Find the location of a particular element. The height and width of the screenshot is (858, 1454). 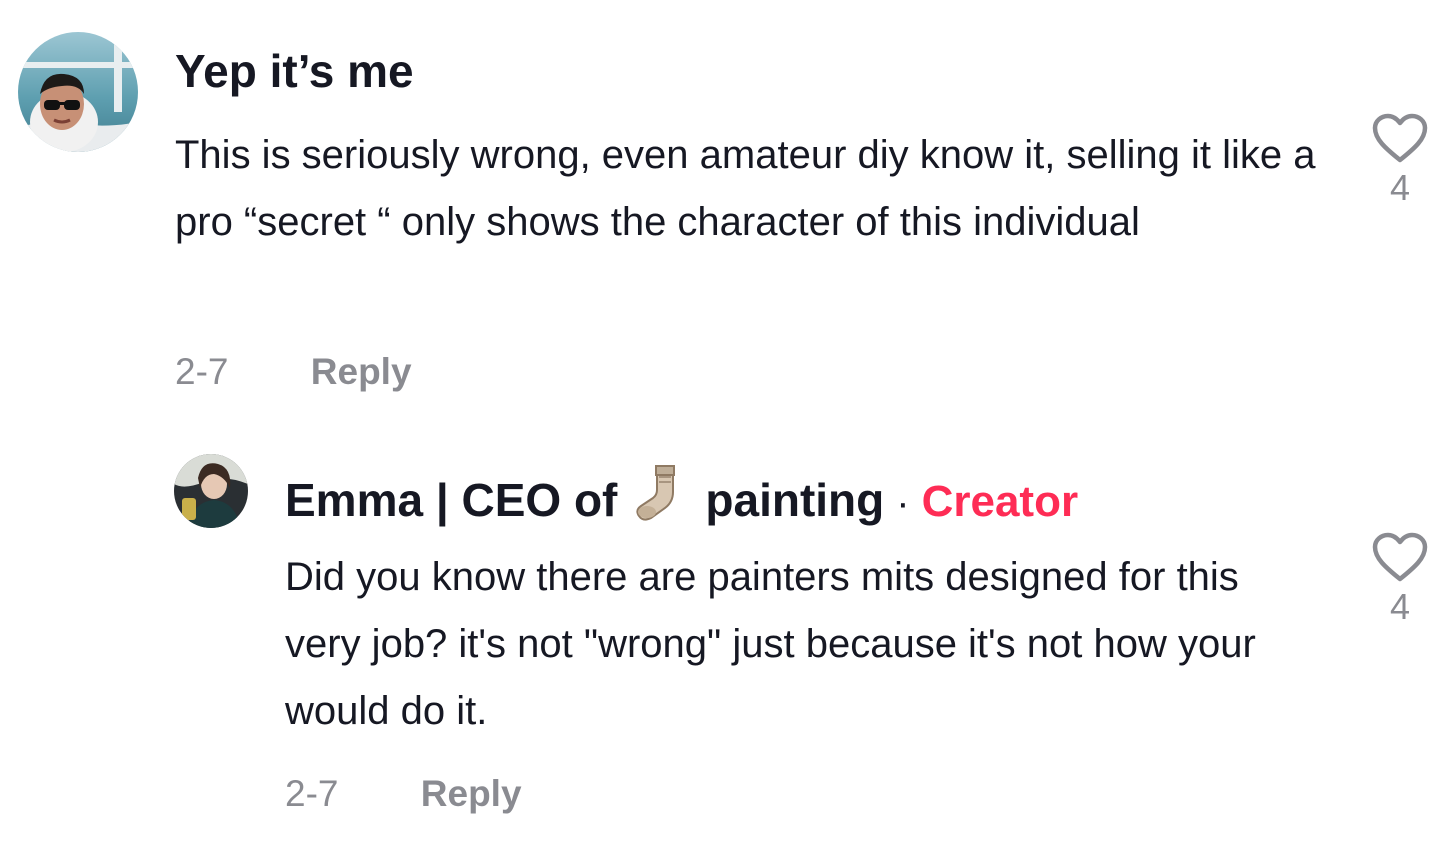

username-text: painting is located at coordinates (795, 500).